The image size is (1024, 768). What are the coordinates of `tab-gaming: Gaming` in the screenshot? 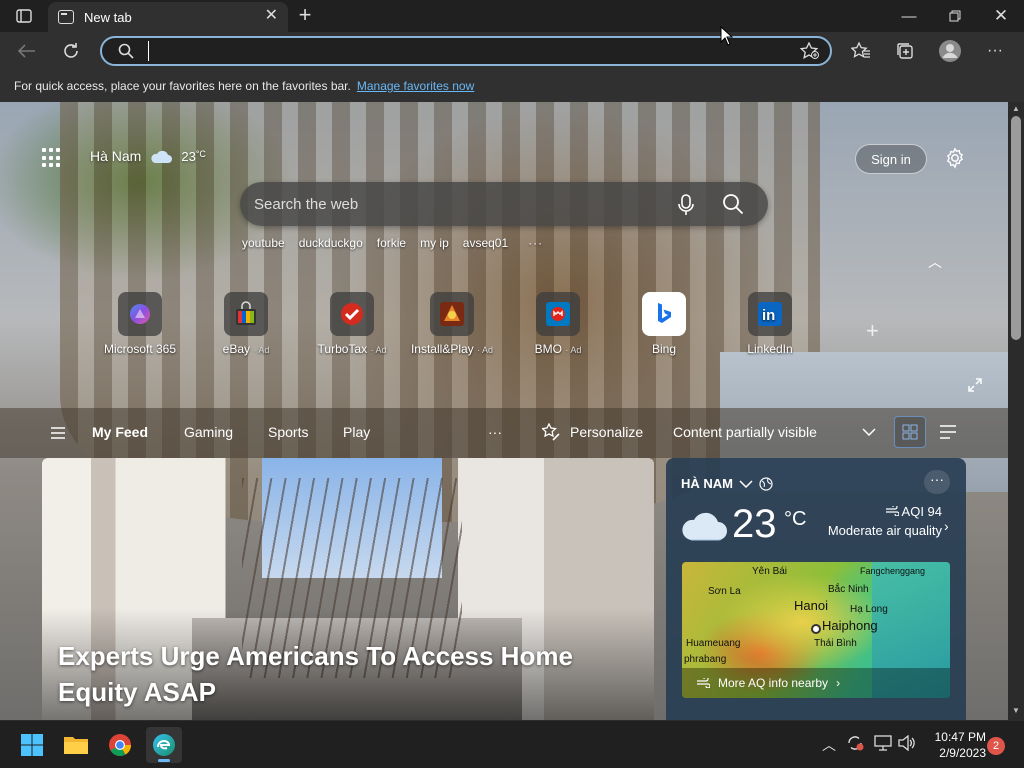 It's located at (208, 432).